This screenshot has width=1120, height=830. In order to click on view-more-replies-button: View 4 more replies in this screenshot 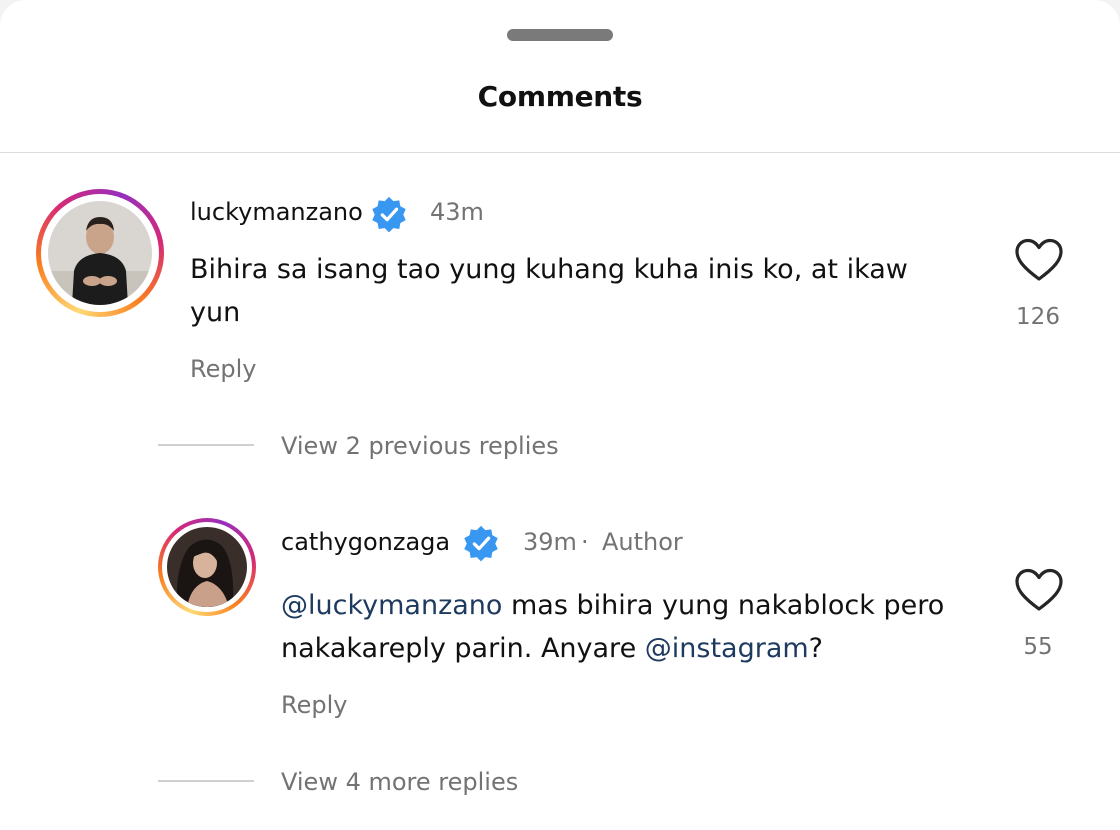, I will do `click(399, 782)`.